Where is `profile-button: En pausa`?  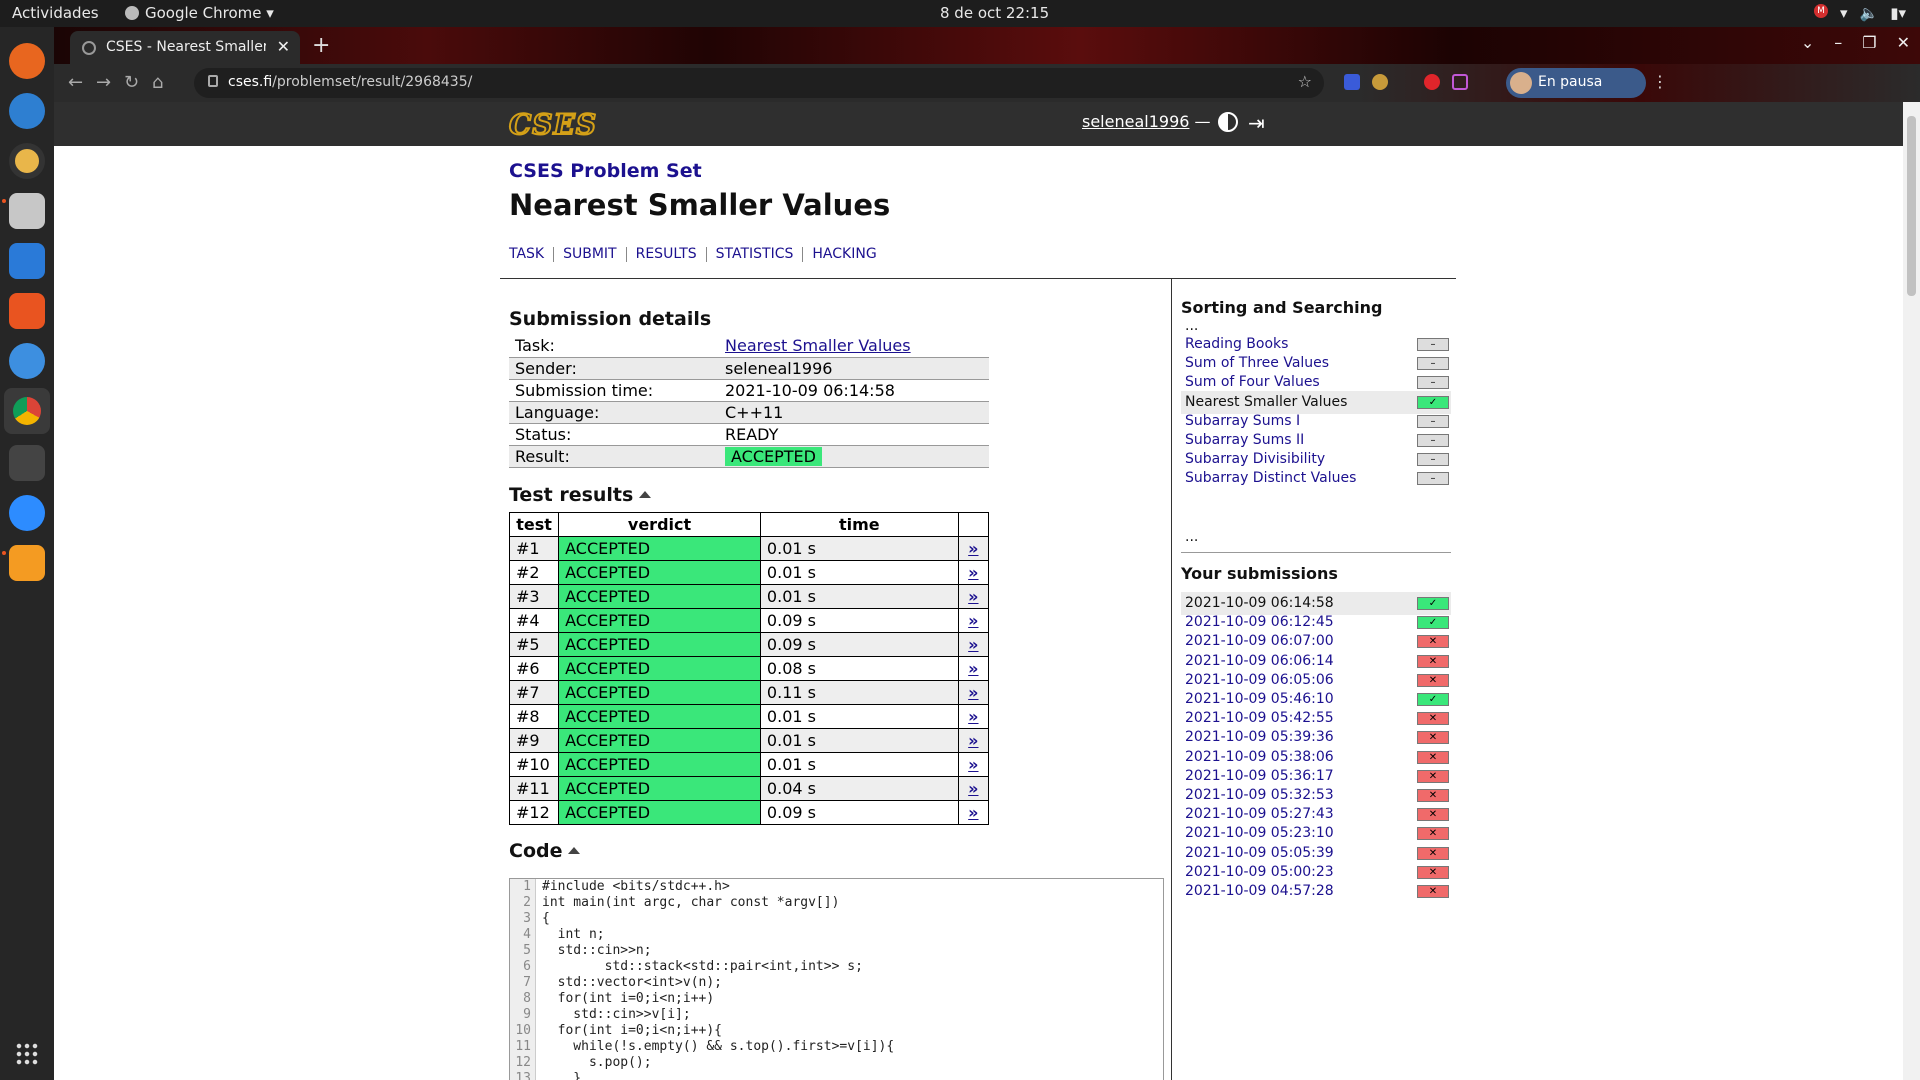 profile-button: En pausa is located at coordinates (1576, 83).